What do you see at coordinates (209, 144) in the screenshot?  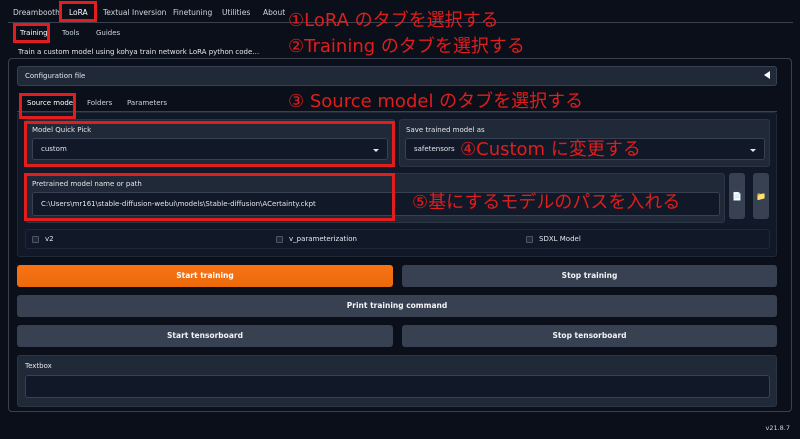 I see `highlight-box-quick-pick` at bounding box center [209, 144].